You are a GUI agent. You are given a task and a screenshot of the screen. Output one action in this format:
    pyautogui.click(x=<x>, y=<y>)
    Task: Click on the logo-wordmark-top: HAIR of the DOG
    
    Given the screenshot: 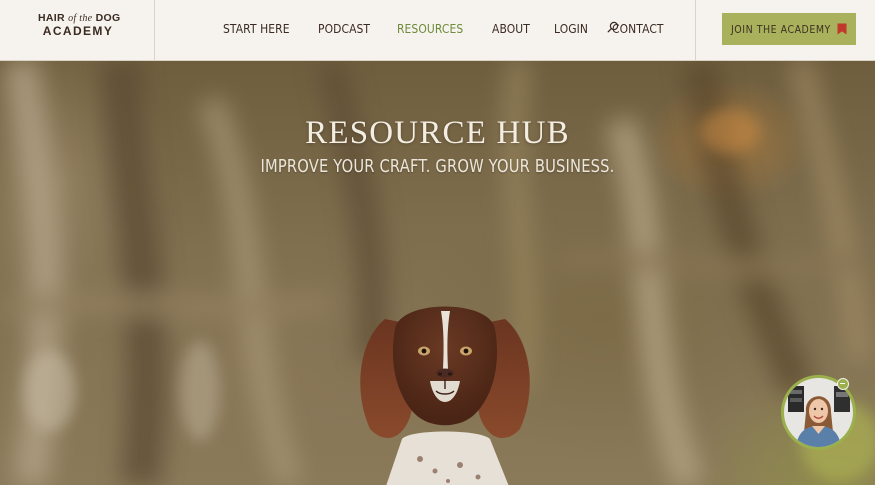 What is the action you would take?
    pyautogui.click(x=79, y=18)
    